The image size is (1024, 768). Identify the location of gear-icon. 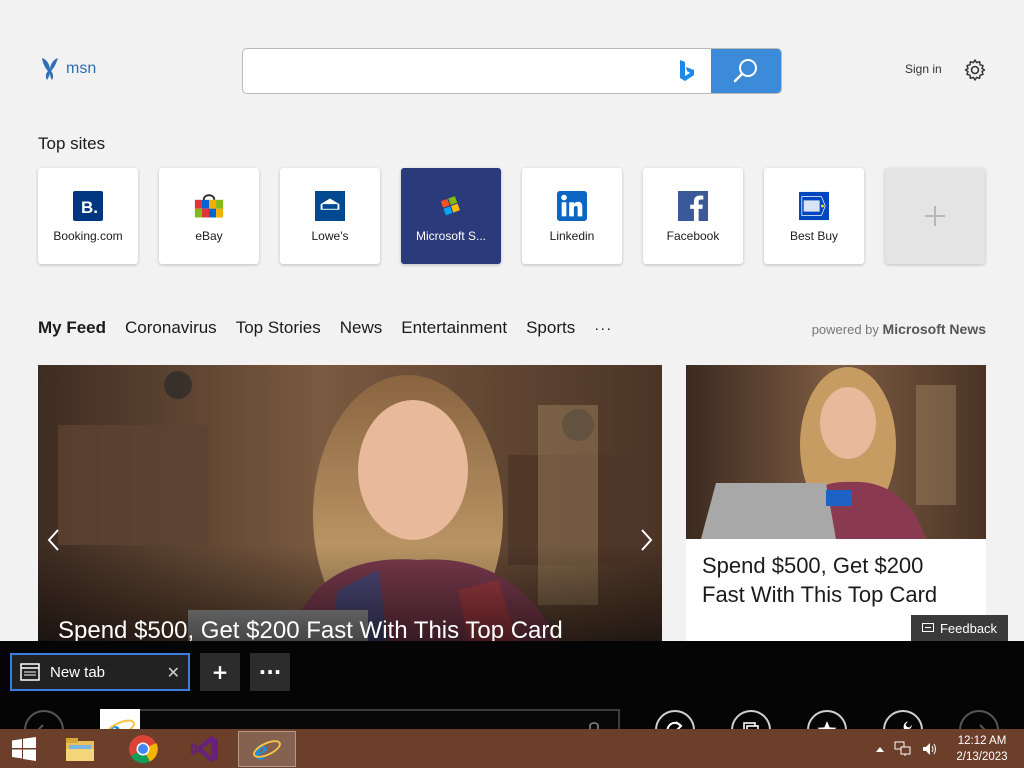
(975, 70).